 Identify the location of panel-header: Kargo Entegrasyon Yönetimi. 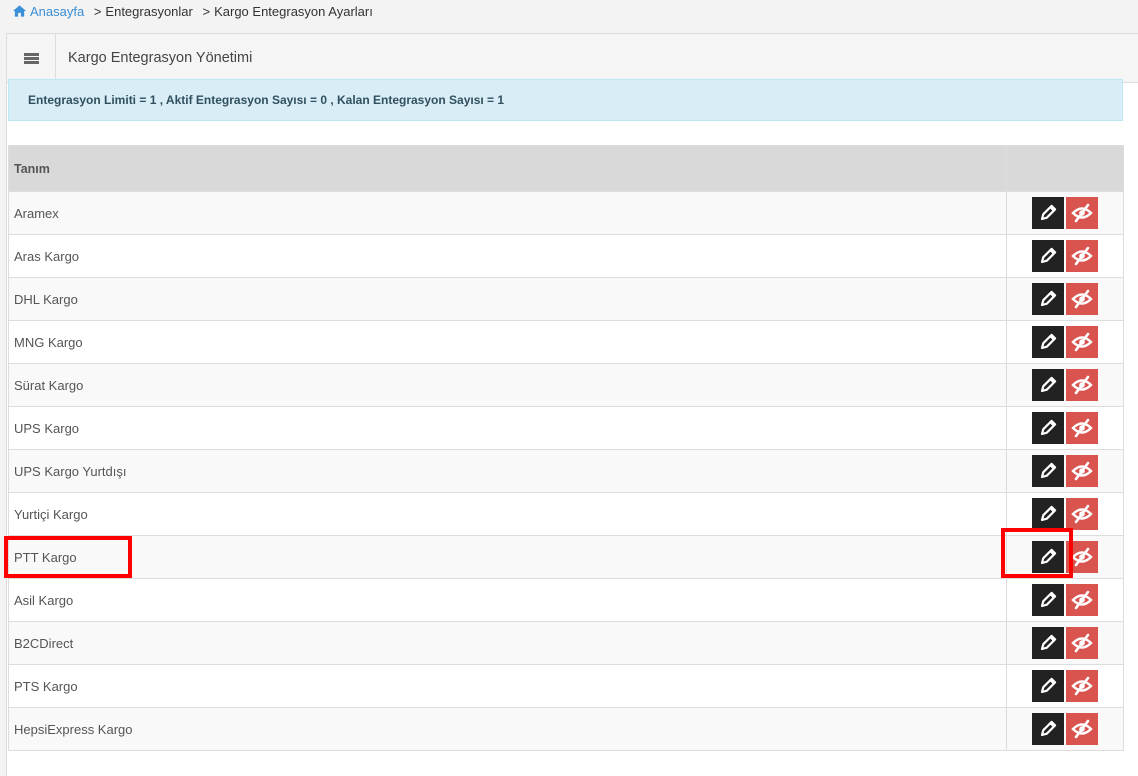
(572, 58).